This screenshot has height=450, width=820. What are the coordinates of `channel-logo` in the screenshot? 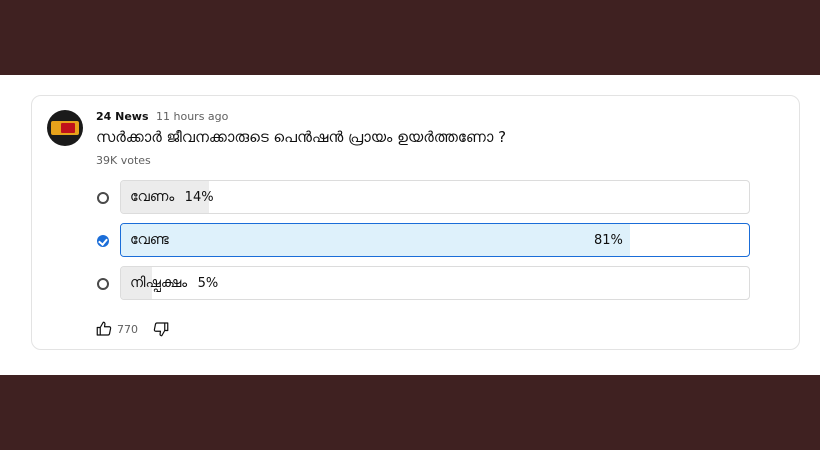 It's located at (65, 128).